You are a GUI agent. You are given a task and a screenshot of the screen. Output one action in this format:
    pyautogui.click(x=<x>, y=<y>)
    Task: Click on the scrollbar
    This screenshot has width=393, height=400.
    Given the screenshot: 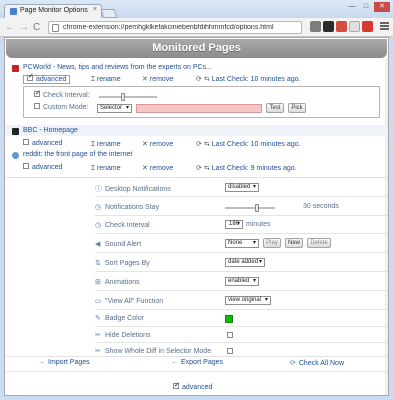 What is the action you would take?
    pyautogui.click(x=386, y=226)
    